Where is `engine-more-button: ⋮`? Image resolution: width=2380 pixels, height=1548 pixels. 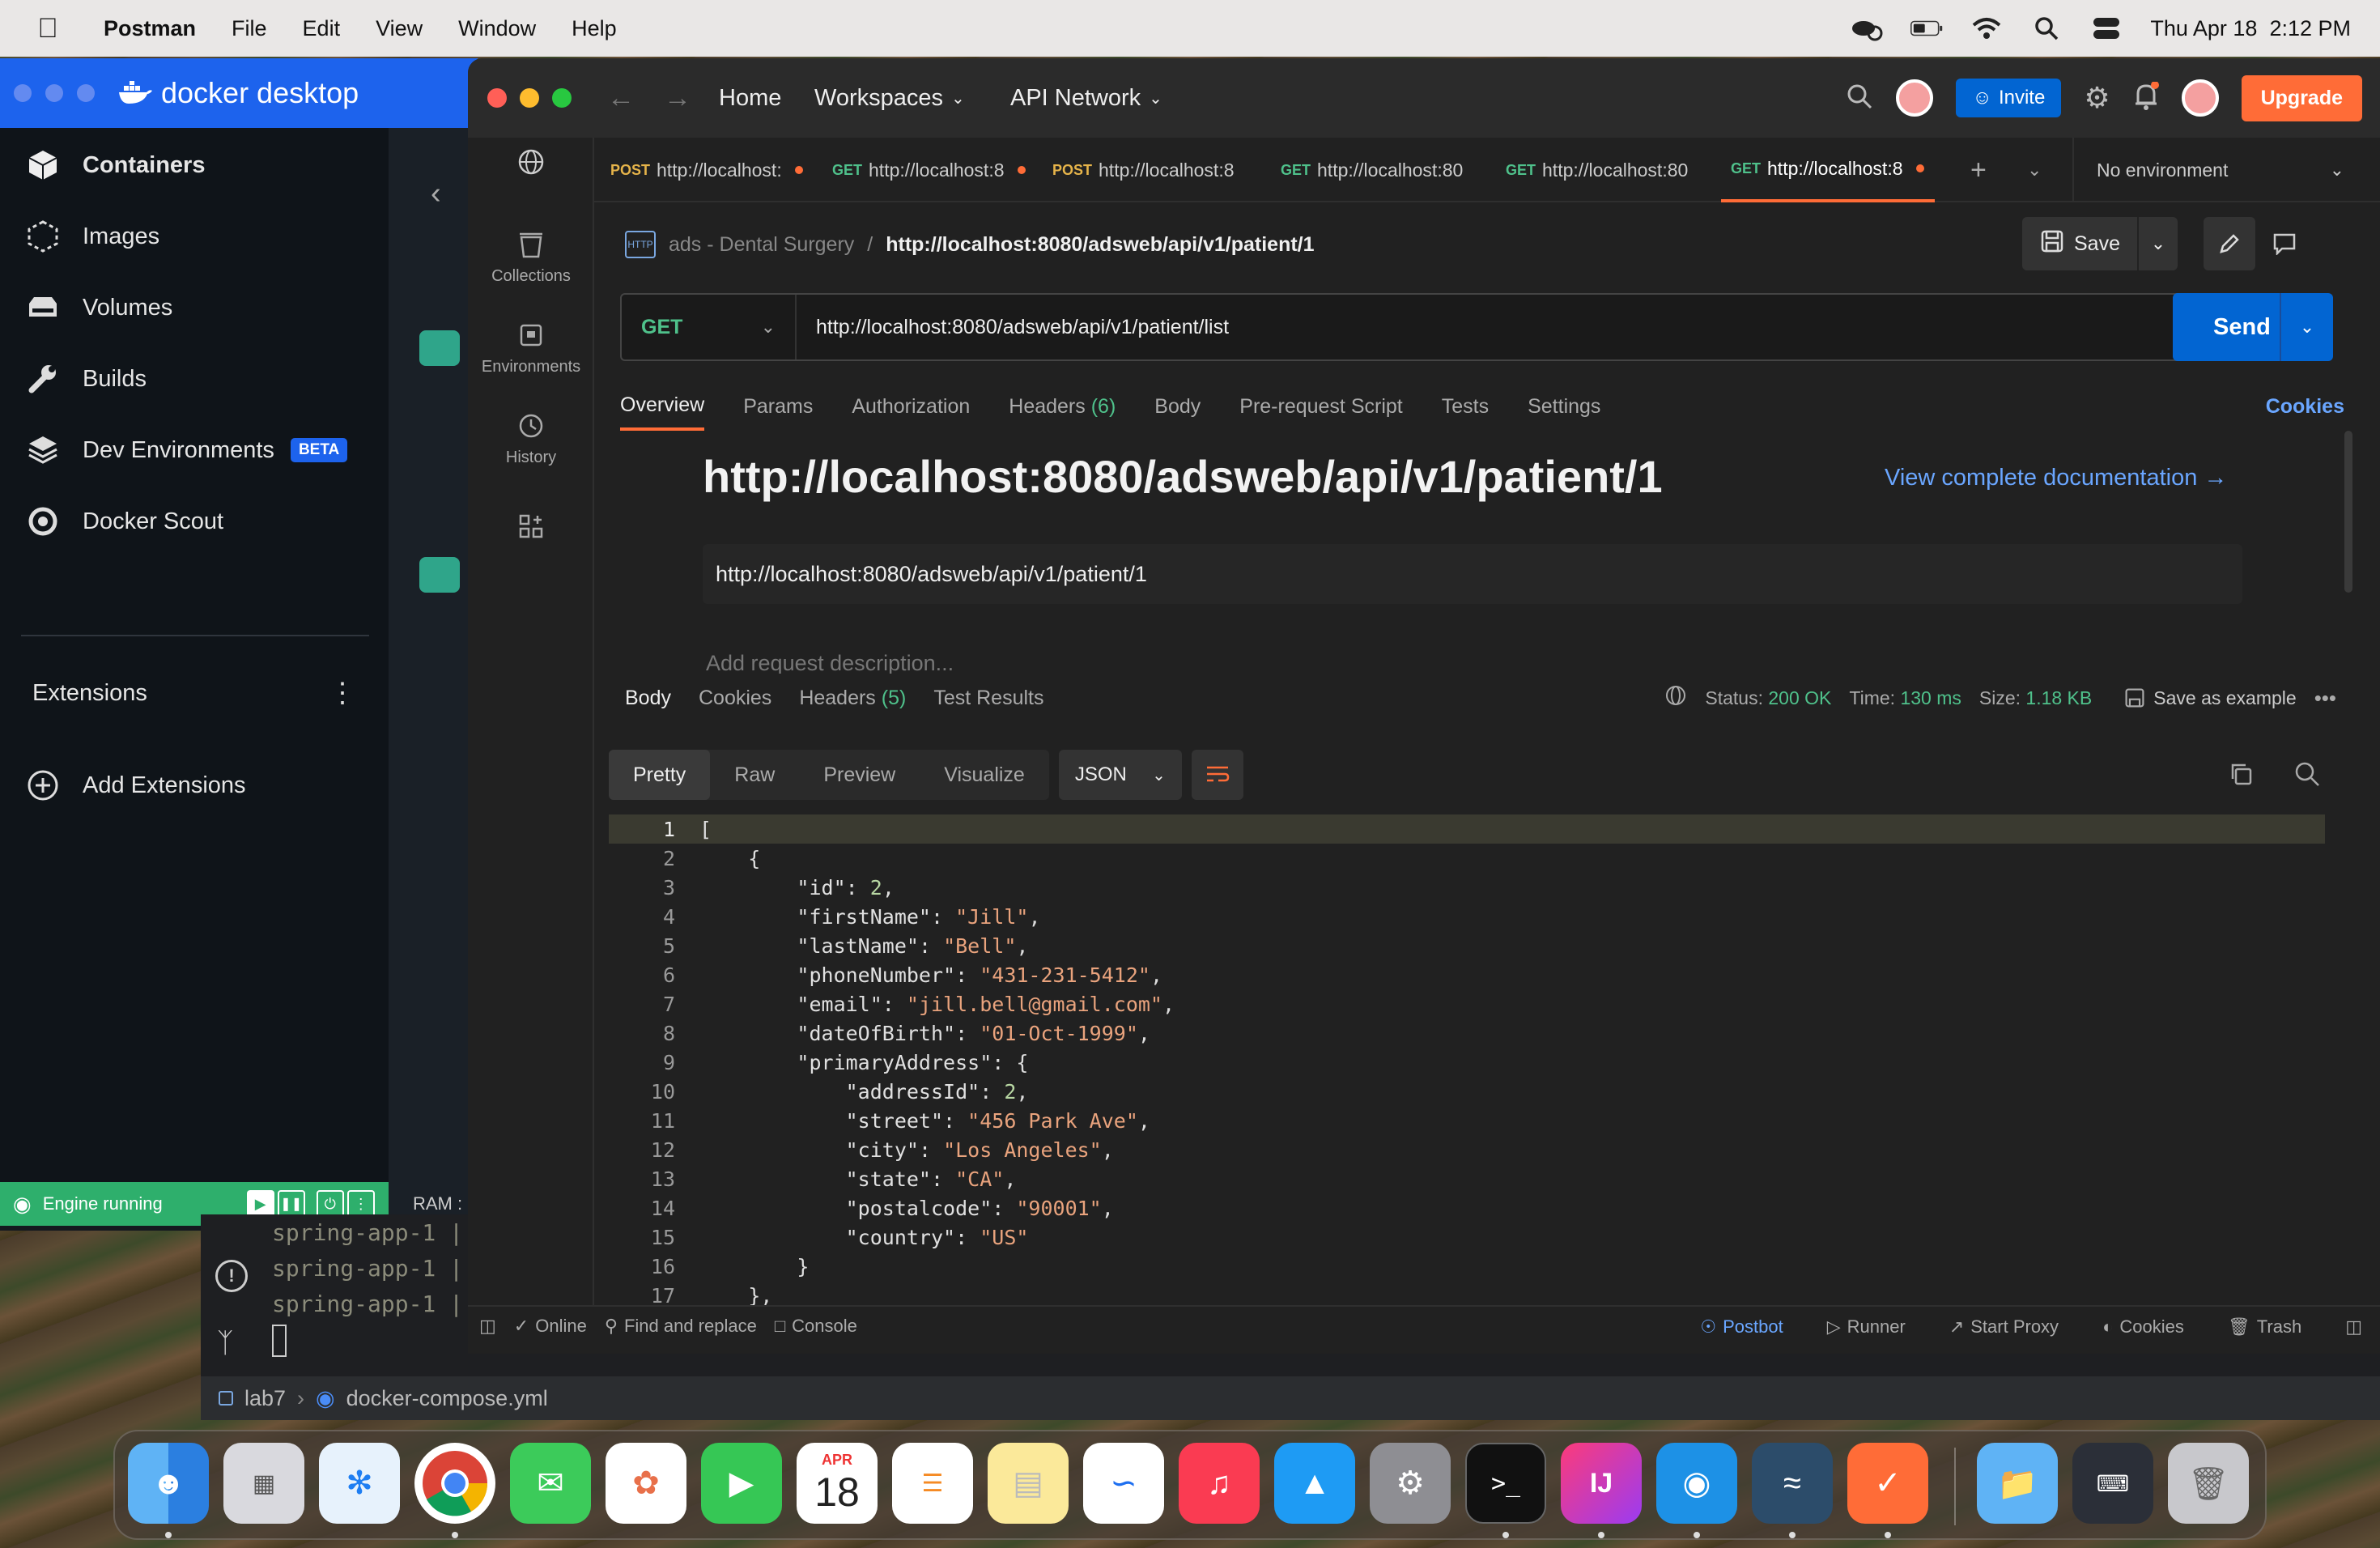
engine-more-button: ⋮ is located at coordinates (361, 1204).